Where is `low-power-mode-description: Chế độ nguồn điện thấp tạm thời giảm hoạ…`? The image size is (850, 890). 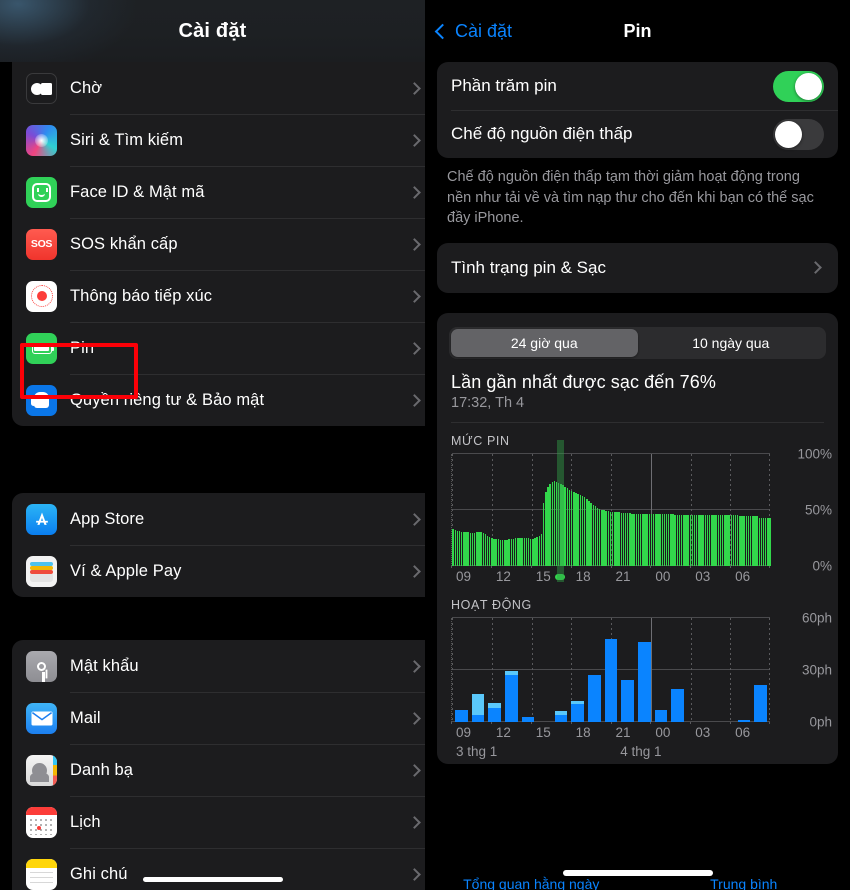
low-power-mode-description: Chế độ nguồn điện thấp tạm thời giảm hoạ… is located at coordinates (630, 198).